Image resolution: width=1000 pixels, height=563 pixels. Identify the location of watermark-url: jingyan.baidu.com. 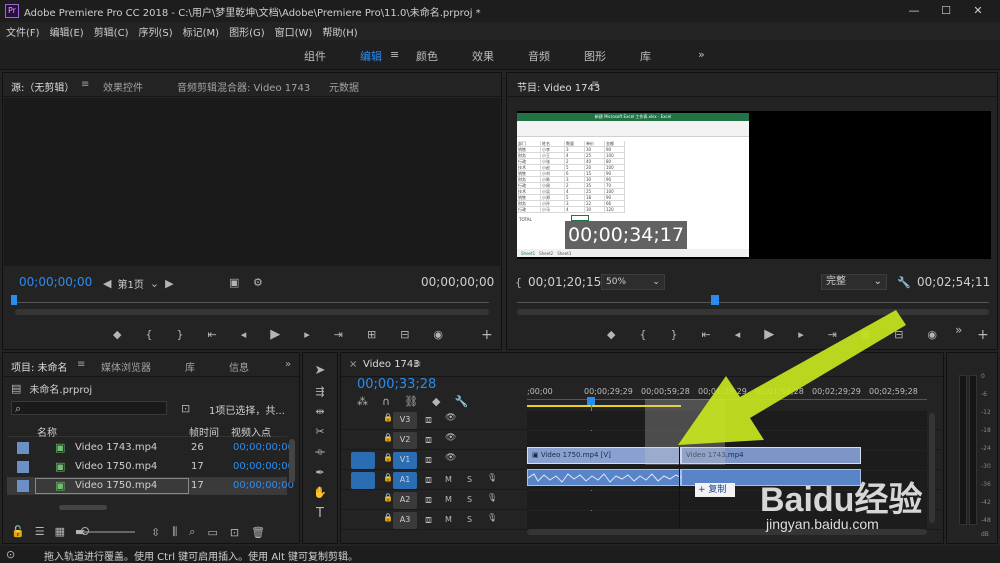
(822, 524).